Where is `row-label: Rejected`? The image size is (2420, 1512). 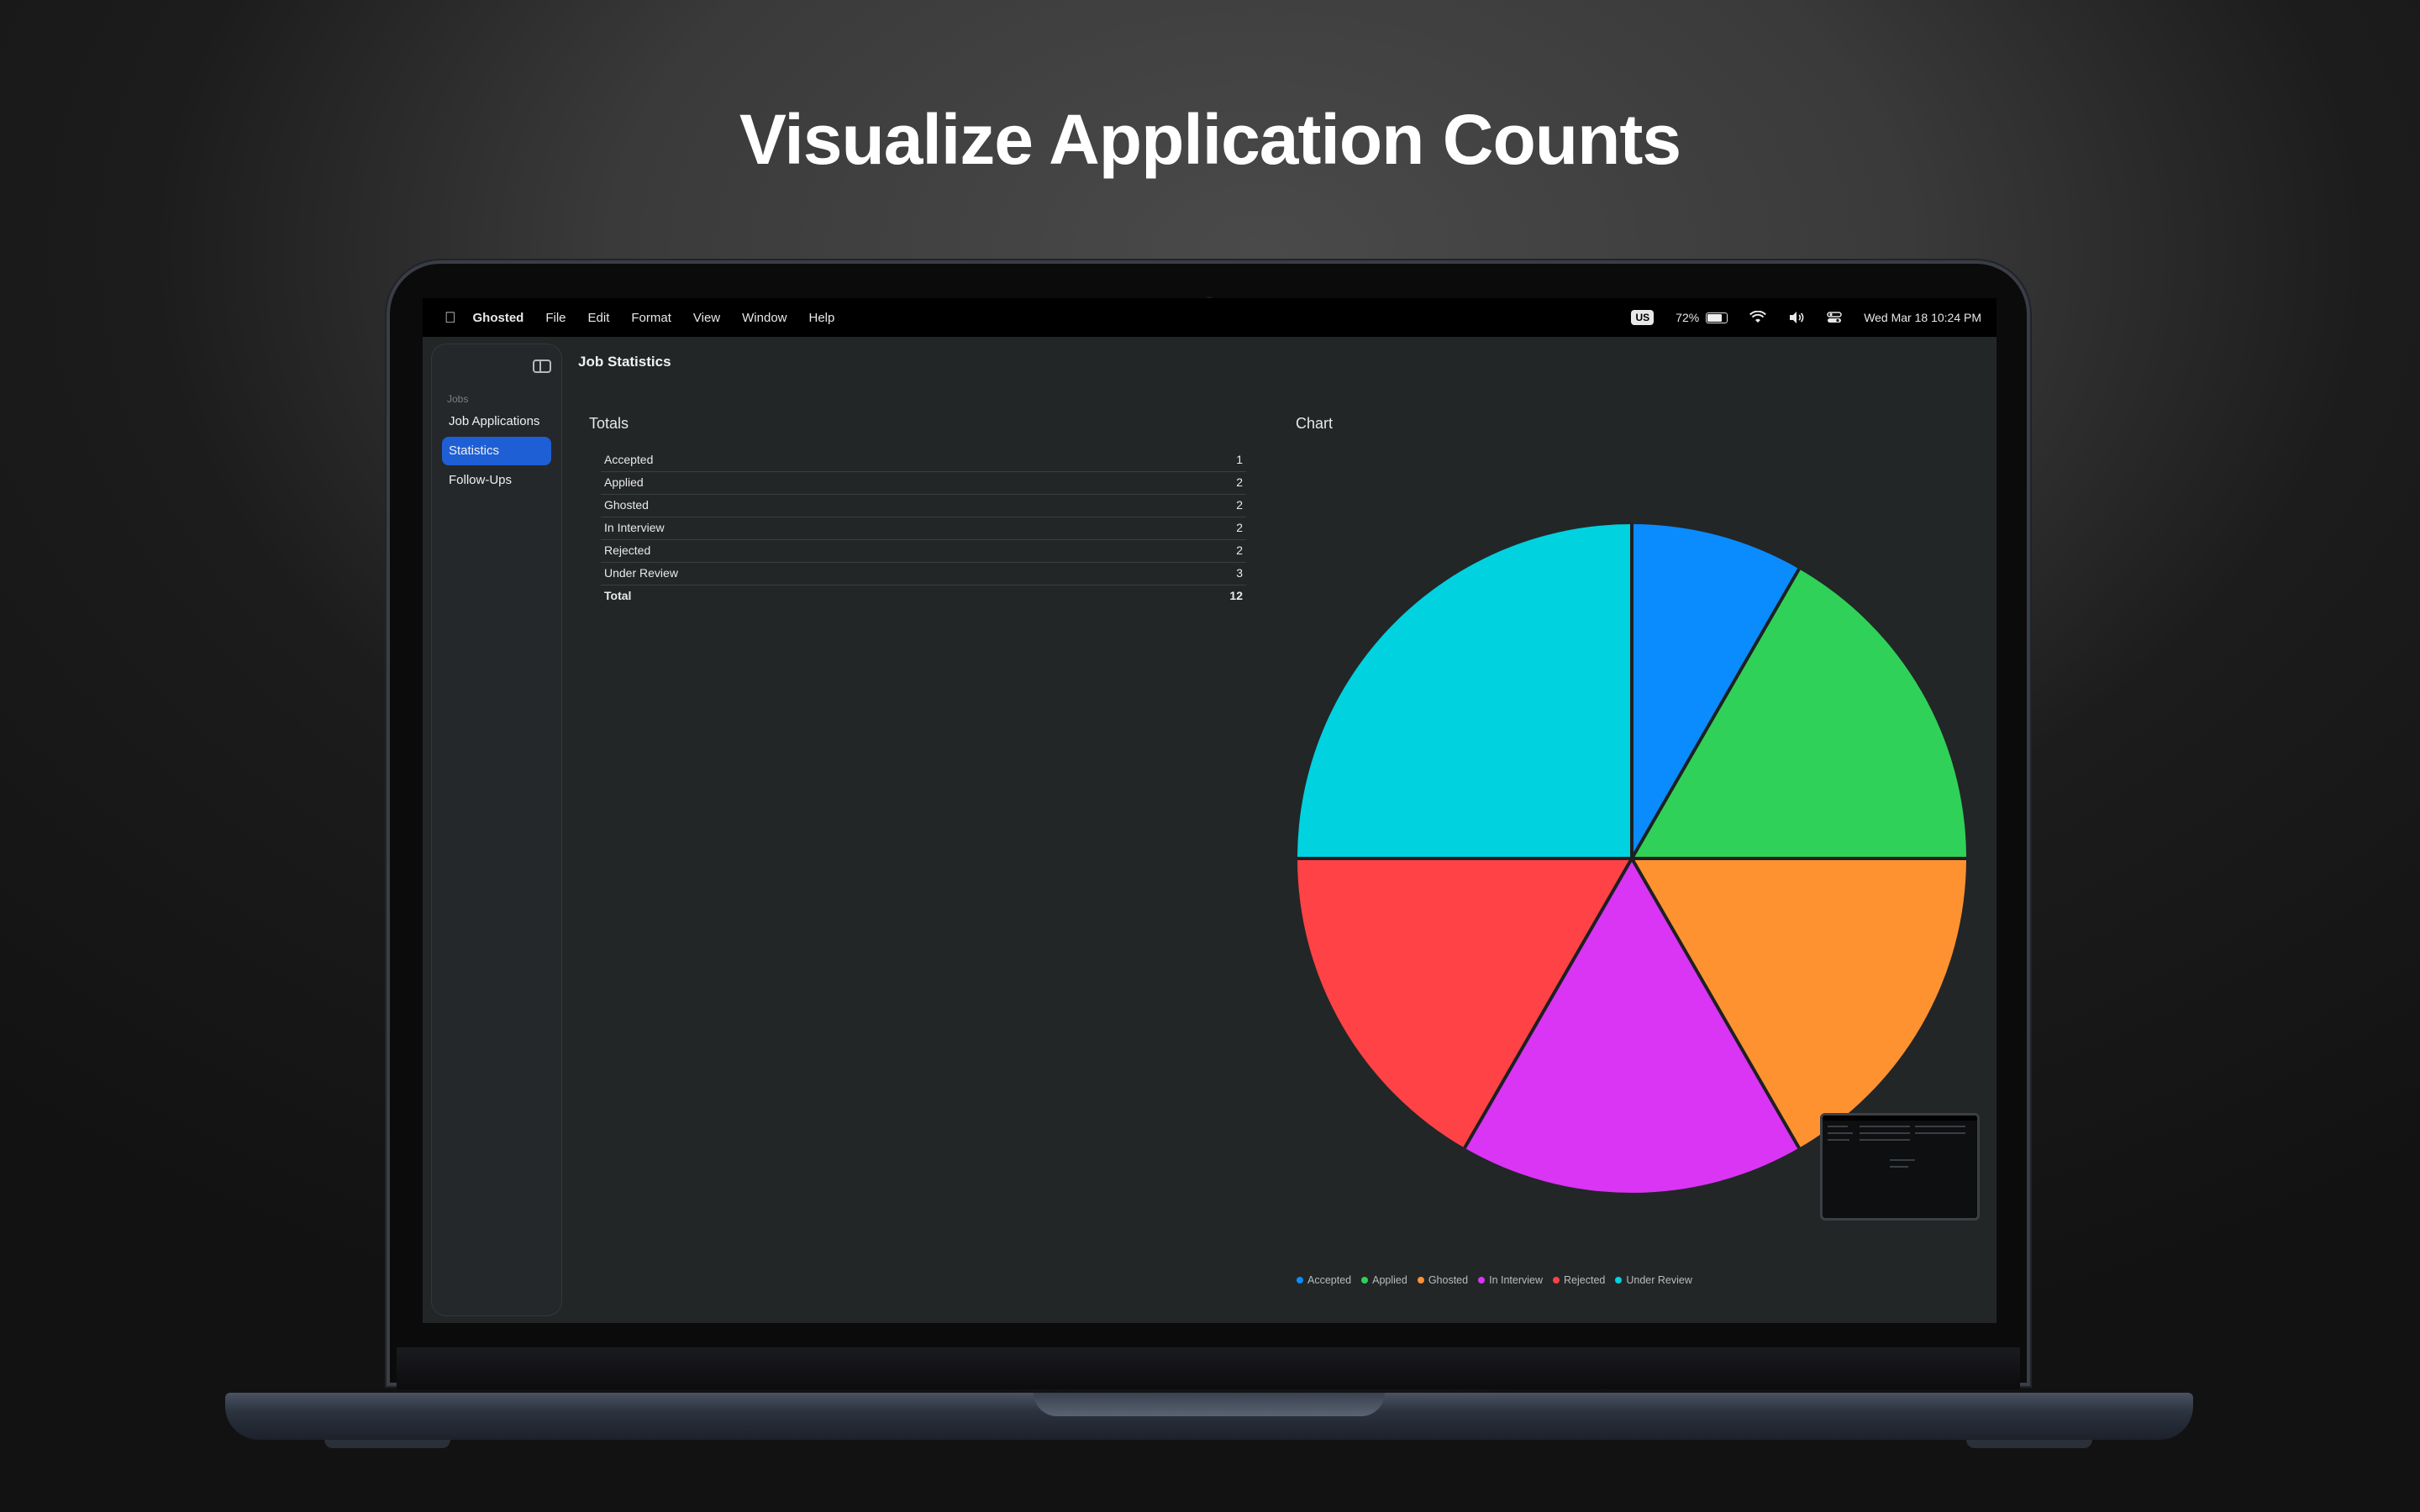
row-label: Rejected is located at coordinates (628, 550).